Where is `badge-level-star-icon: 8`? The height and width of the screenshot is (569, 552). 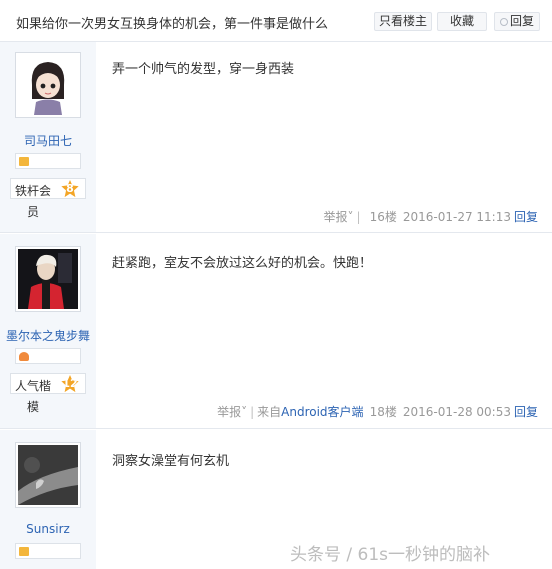 badge-level-star-icon: 8 is located at coordinates (70, 189).